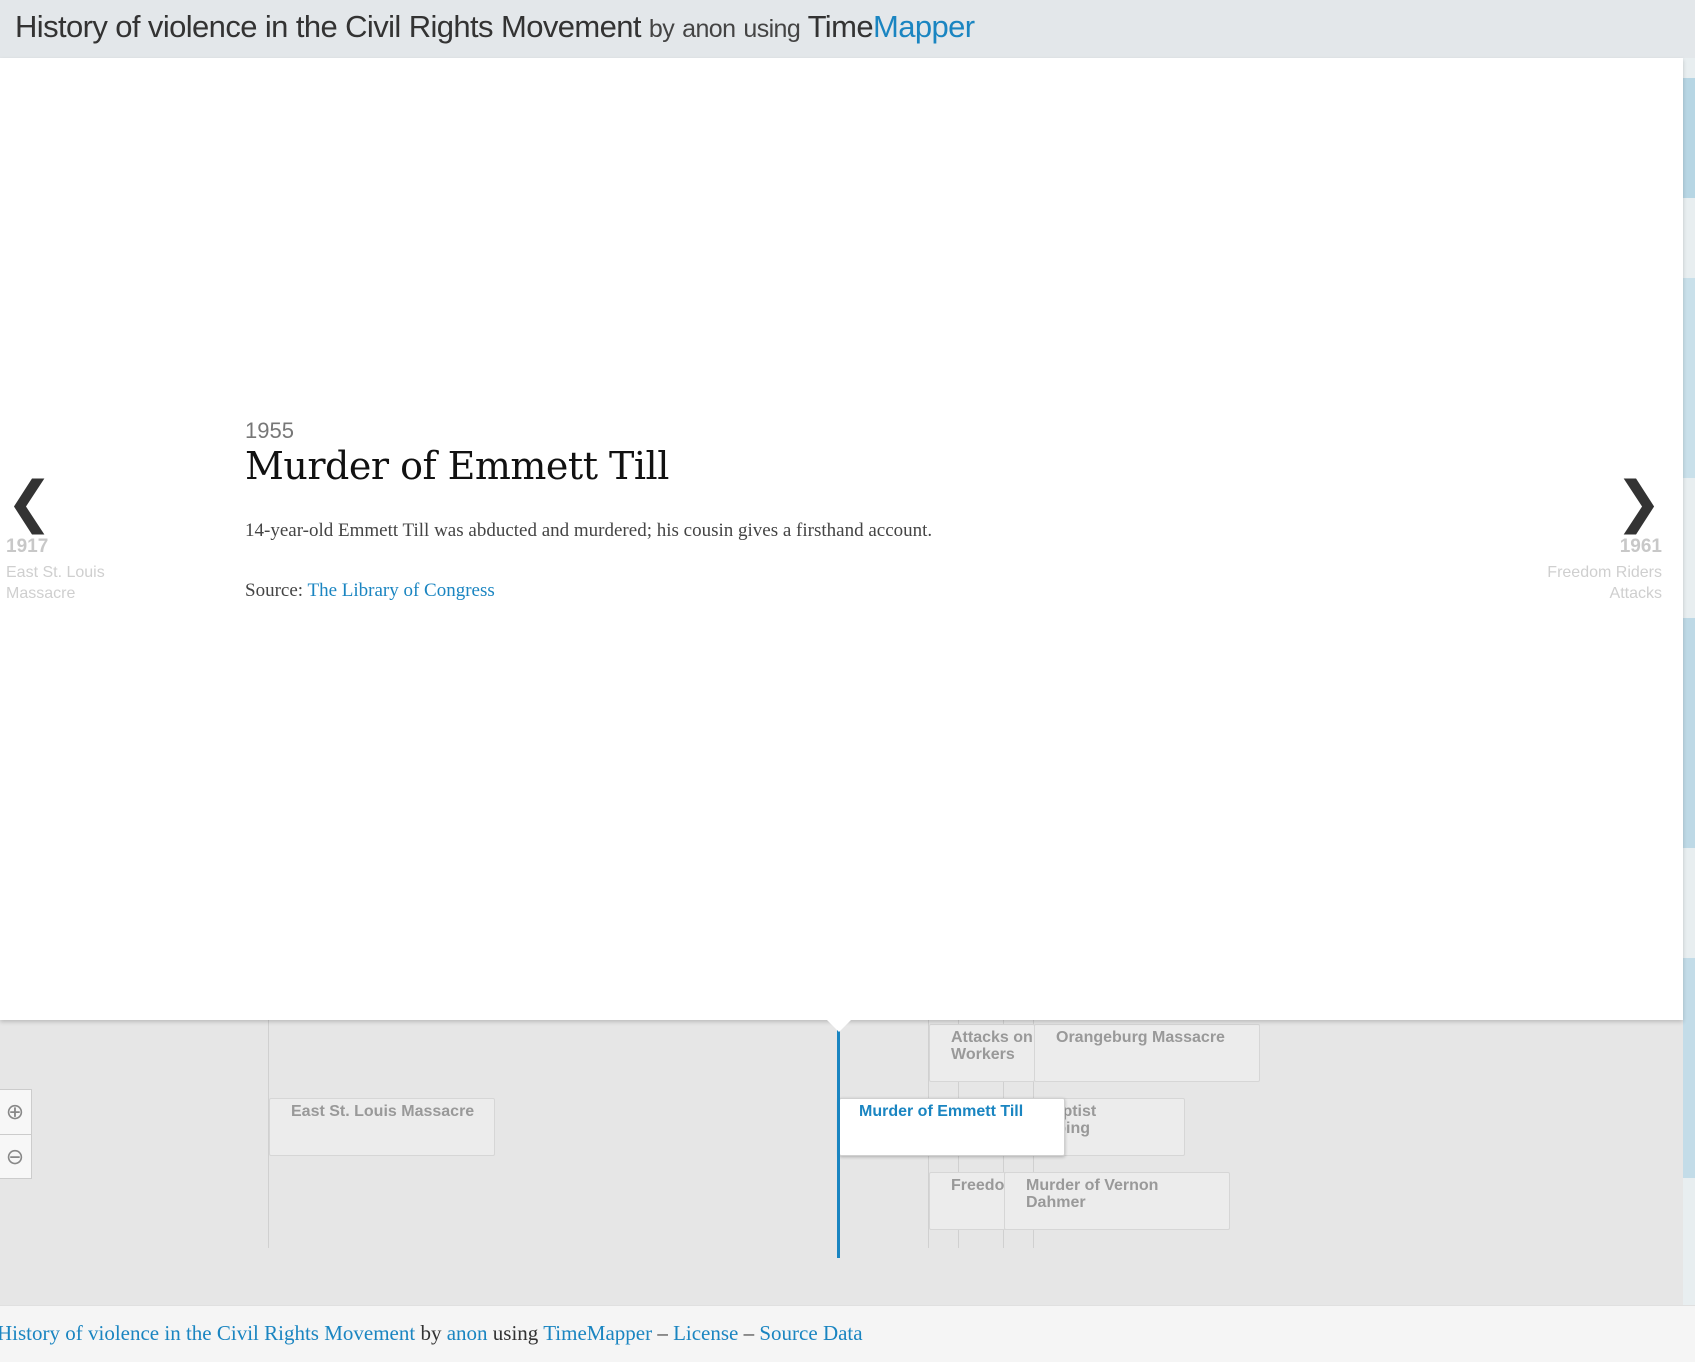  Describe the element at coordinates (29, 502) in the screenshot. I see `chevron-left-icon: ❮` at that location.